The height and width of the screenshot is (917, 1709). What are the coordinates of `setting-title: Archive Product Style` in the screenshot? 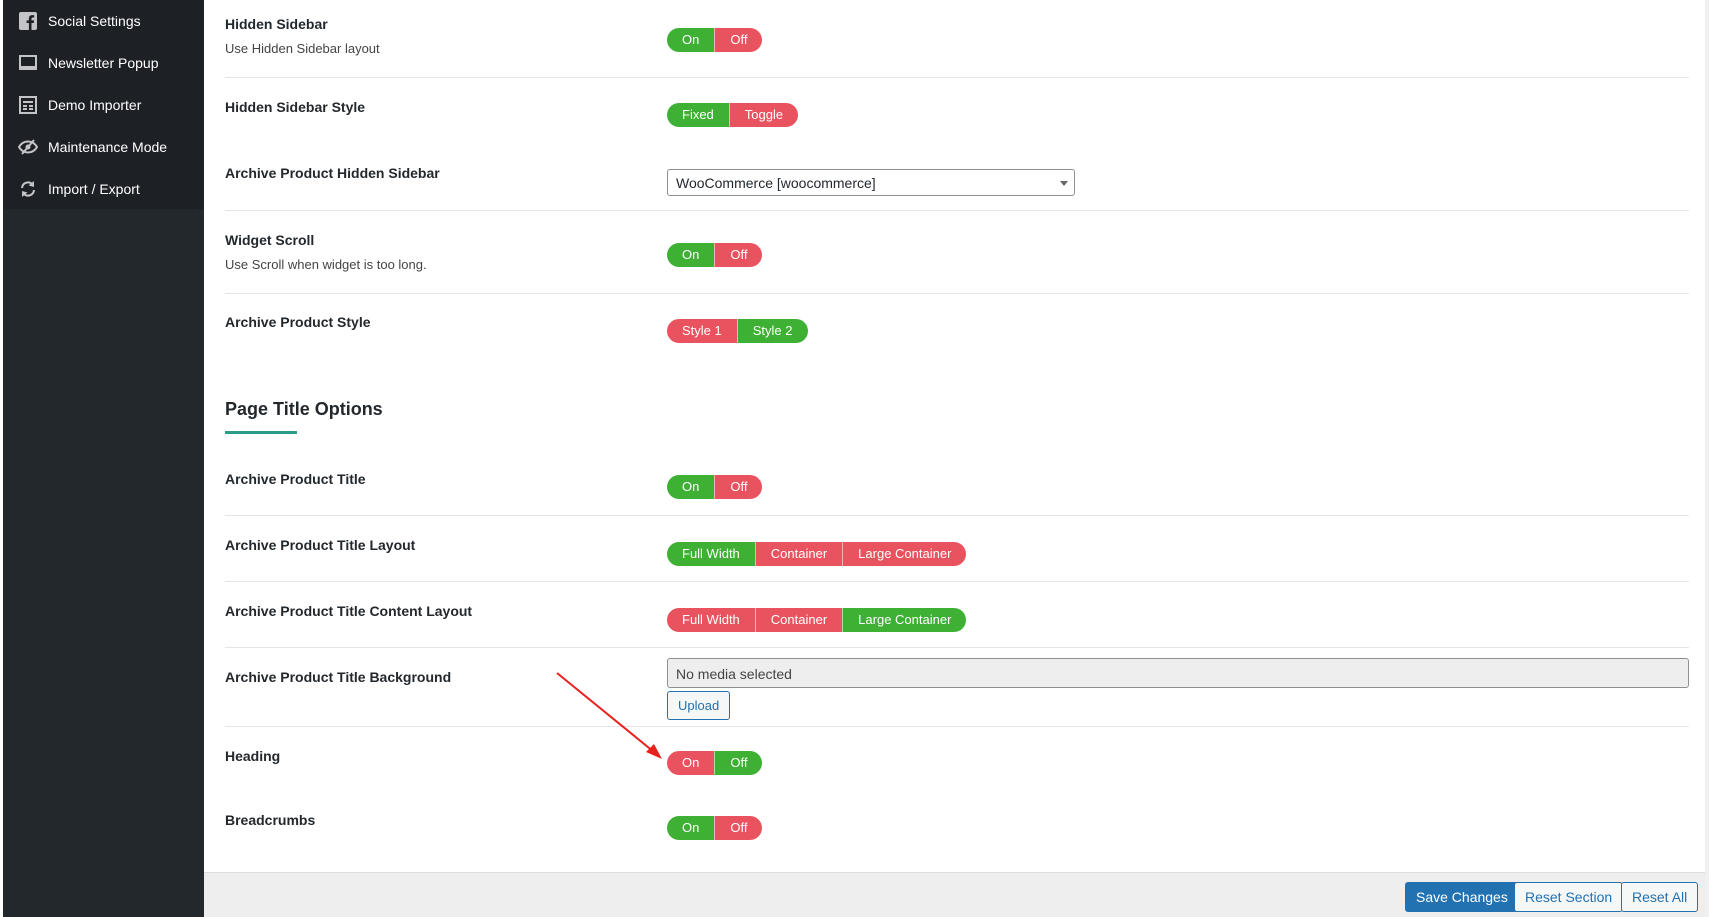 It's located at (298, 322).